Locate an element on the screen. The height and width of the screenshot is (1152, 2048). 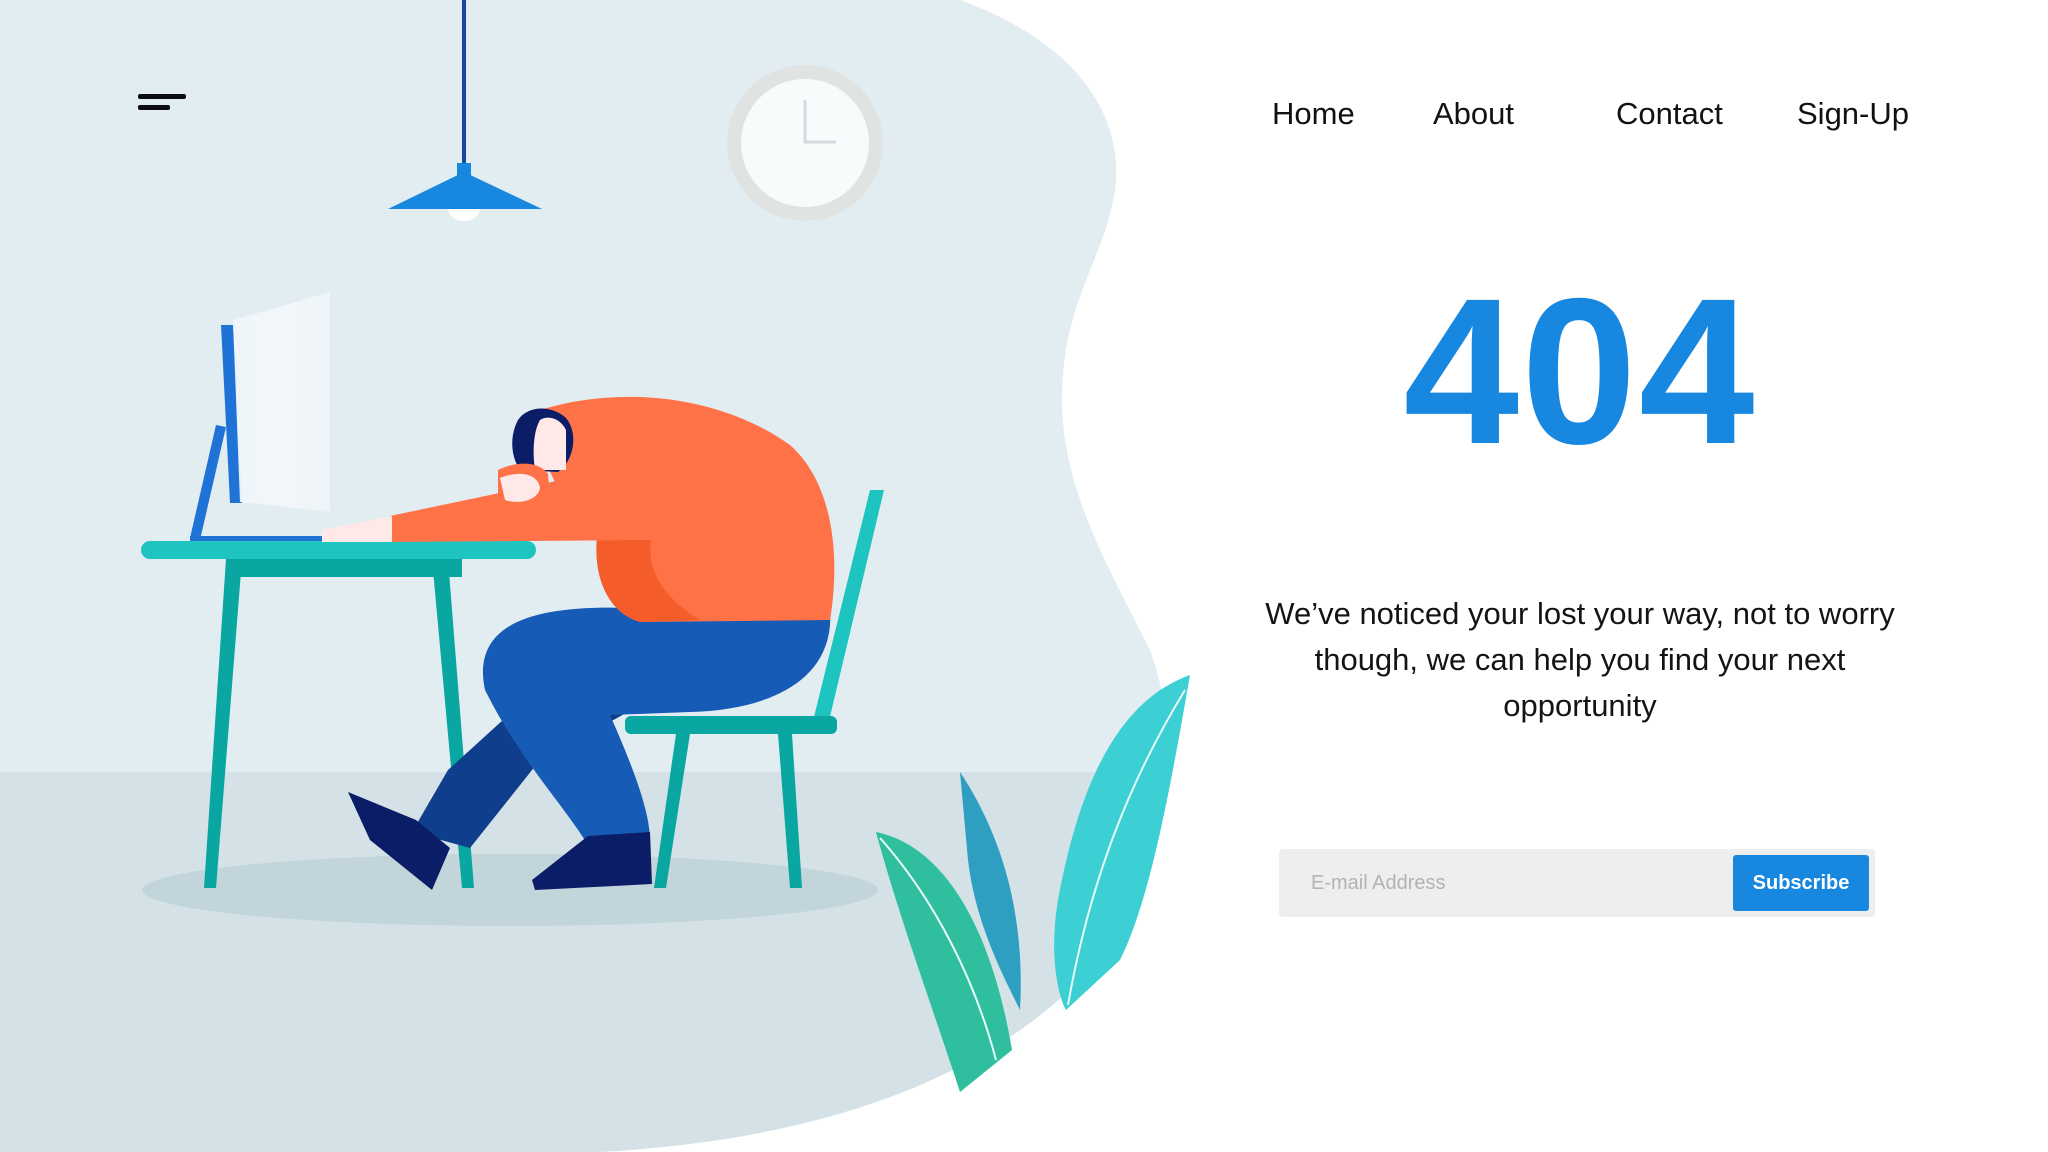
floor-shadow is located at coordinates (510, 890).